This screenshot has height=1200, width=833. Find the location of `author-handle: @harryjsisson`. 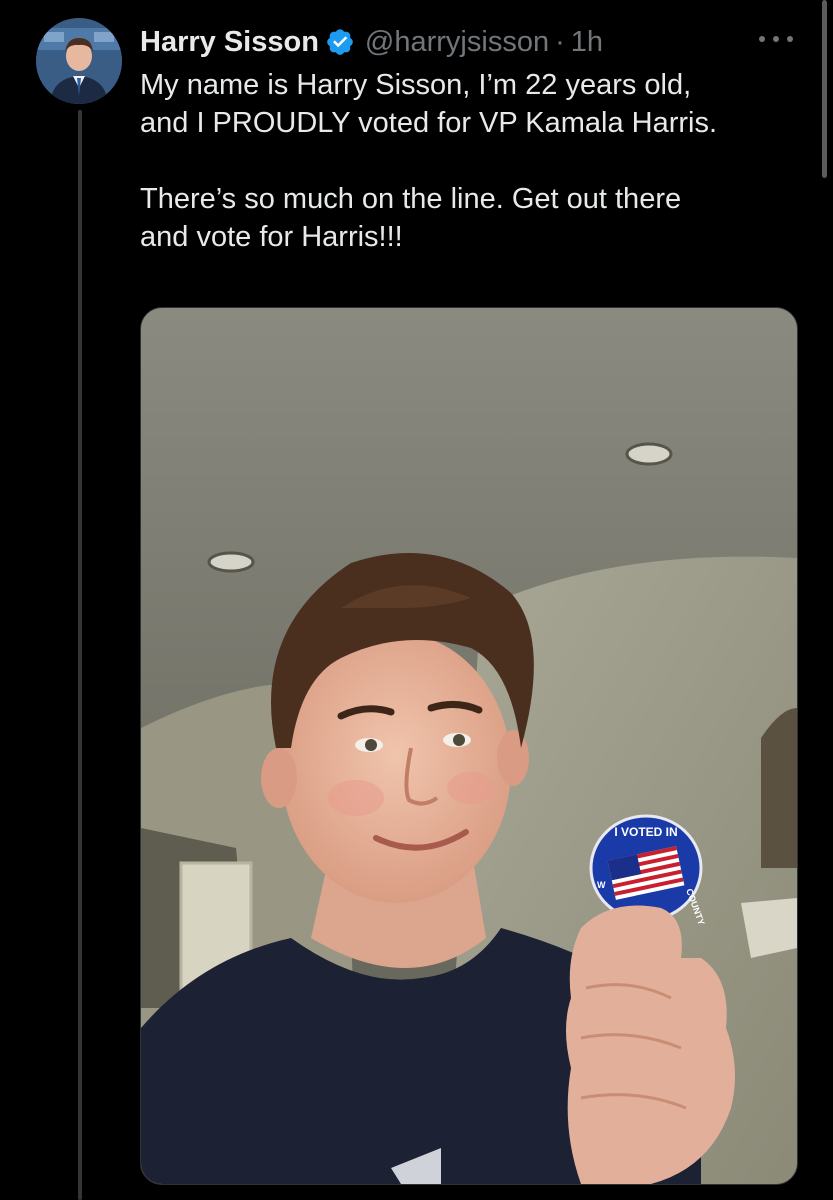

author-handle: @harryjsisson is located at coordinates (457, 42).